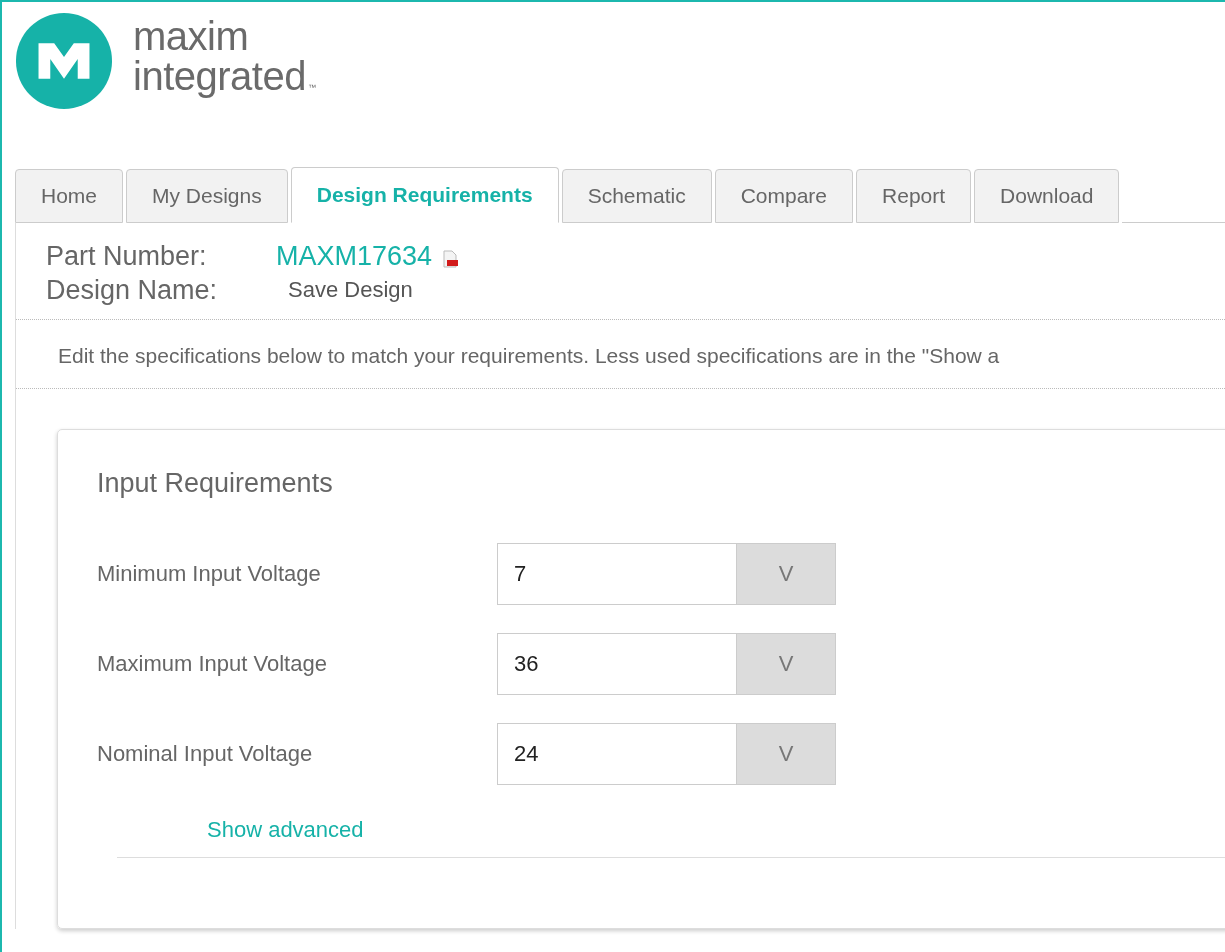  What do you see at coordinates (784, 196) in the screenshot?
I see `tab: Compare` at bounding box center [784, 196].